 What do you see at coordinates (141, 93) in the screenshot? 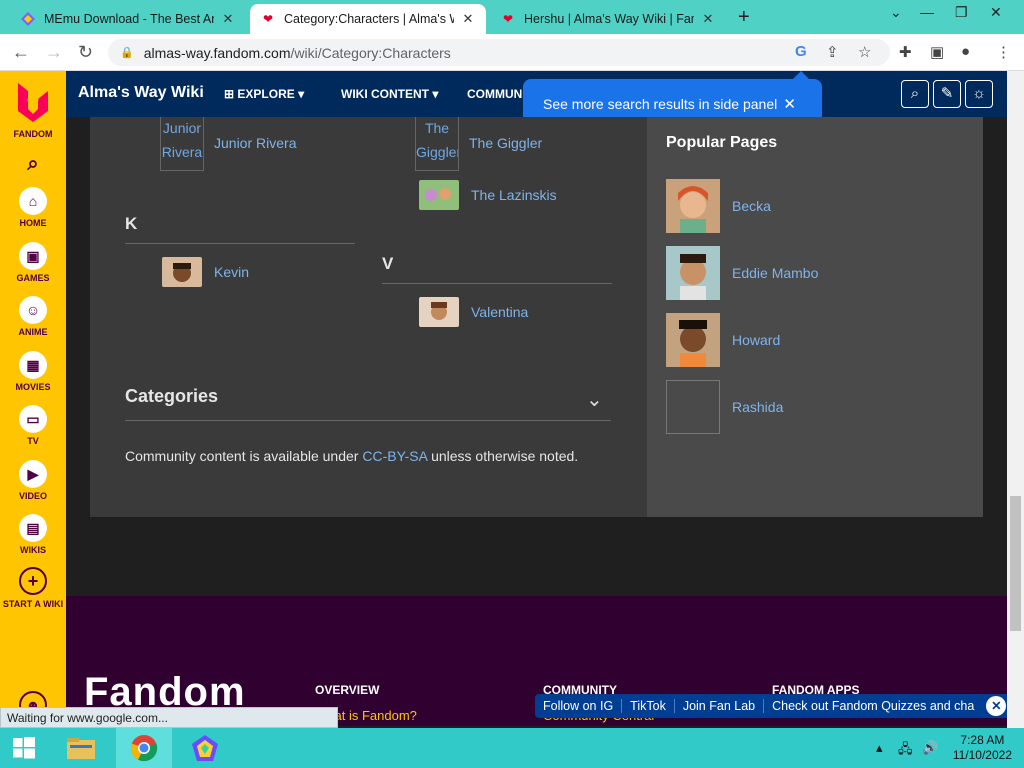
I see `wiki-name: Alma's Way Wiki` at bounding box center [141, 93].